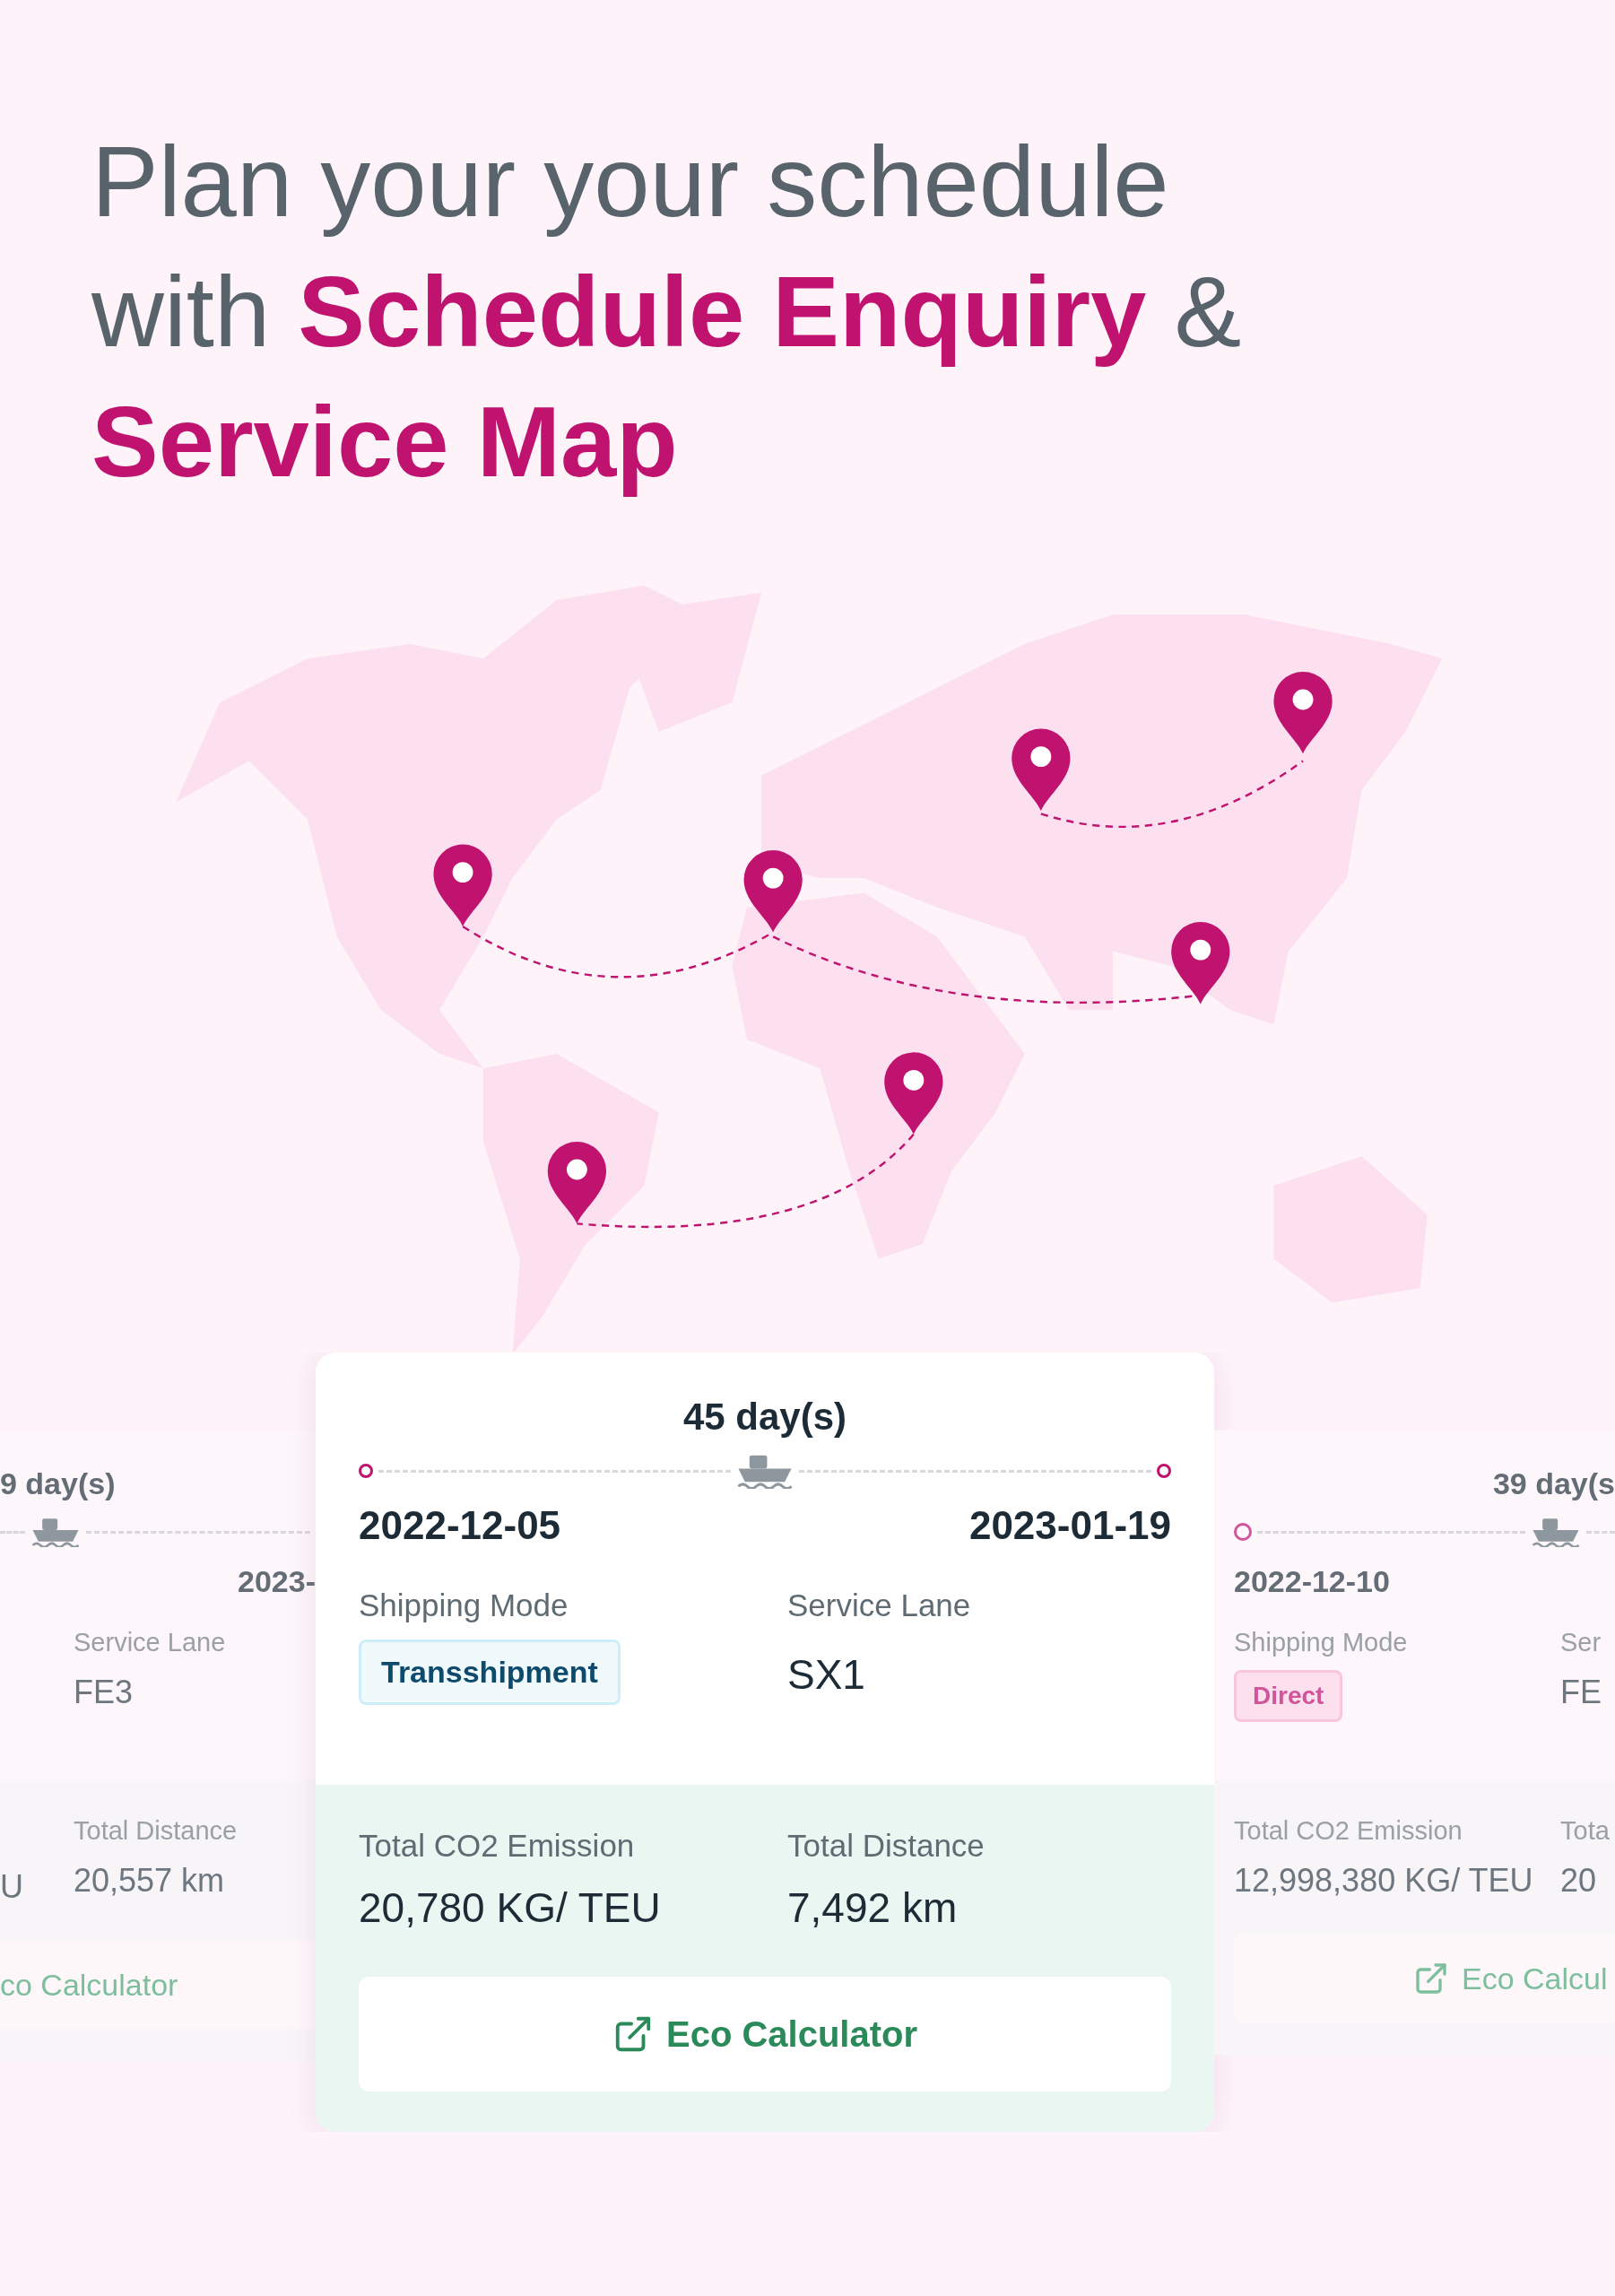 The width and height of the screenshot is (1615, 2296). Describe the element at coordinates (104, 1692) in the screenshot. I see `service-lane-value: FE3` at that location.